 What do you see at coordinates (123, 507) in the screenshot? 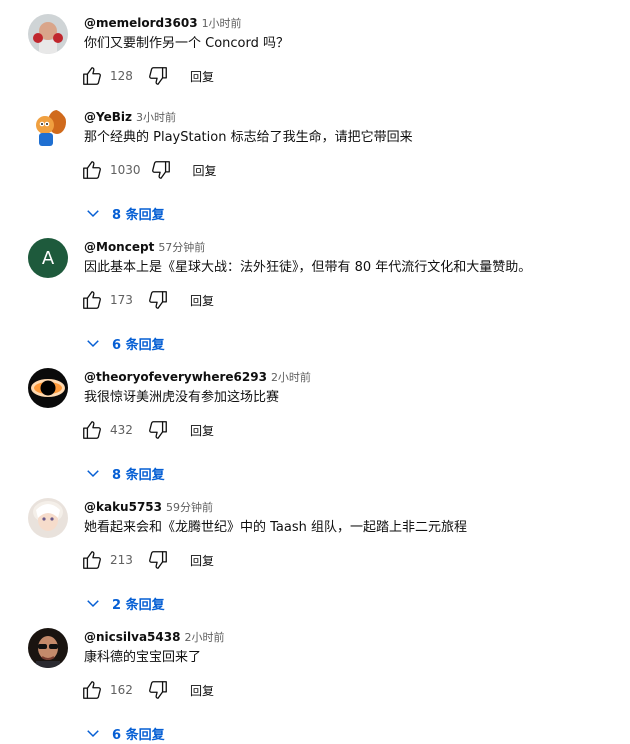
I see `comment-author: @kaku5753` at bounding box center [123, 507].